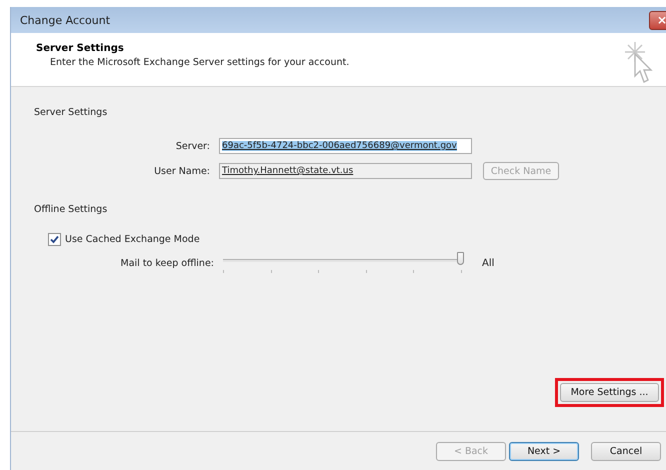 The height and width of the screenshot is (470, 666). I want to click on checkbox, so click(54, 239).